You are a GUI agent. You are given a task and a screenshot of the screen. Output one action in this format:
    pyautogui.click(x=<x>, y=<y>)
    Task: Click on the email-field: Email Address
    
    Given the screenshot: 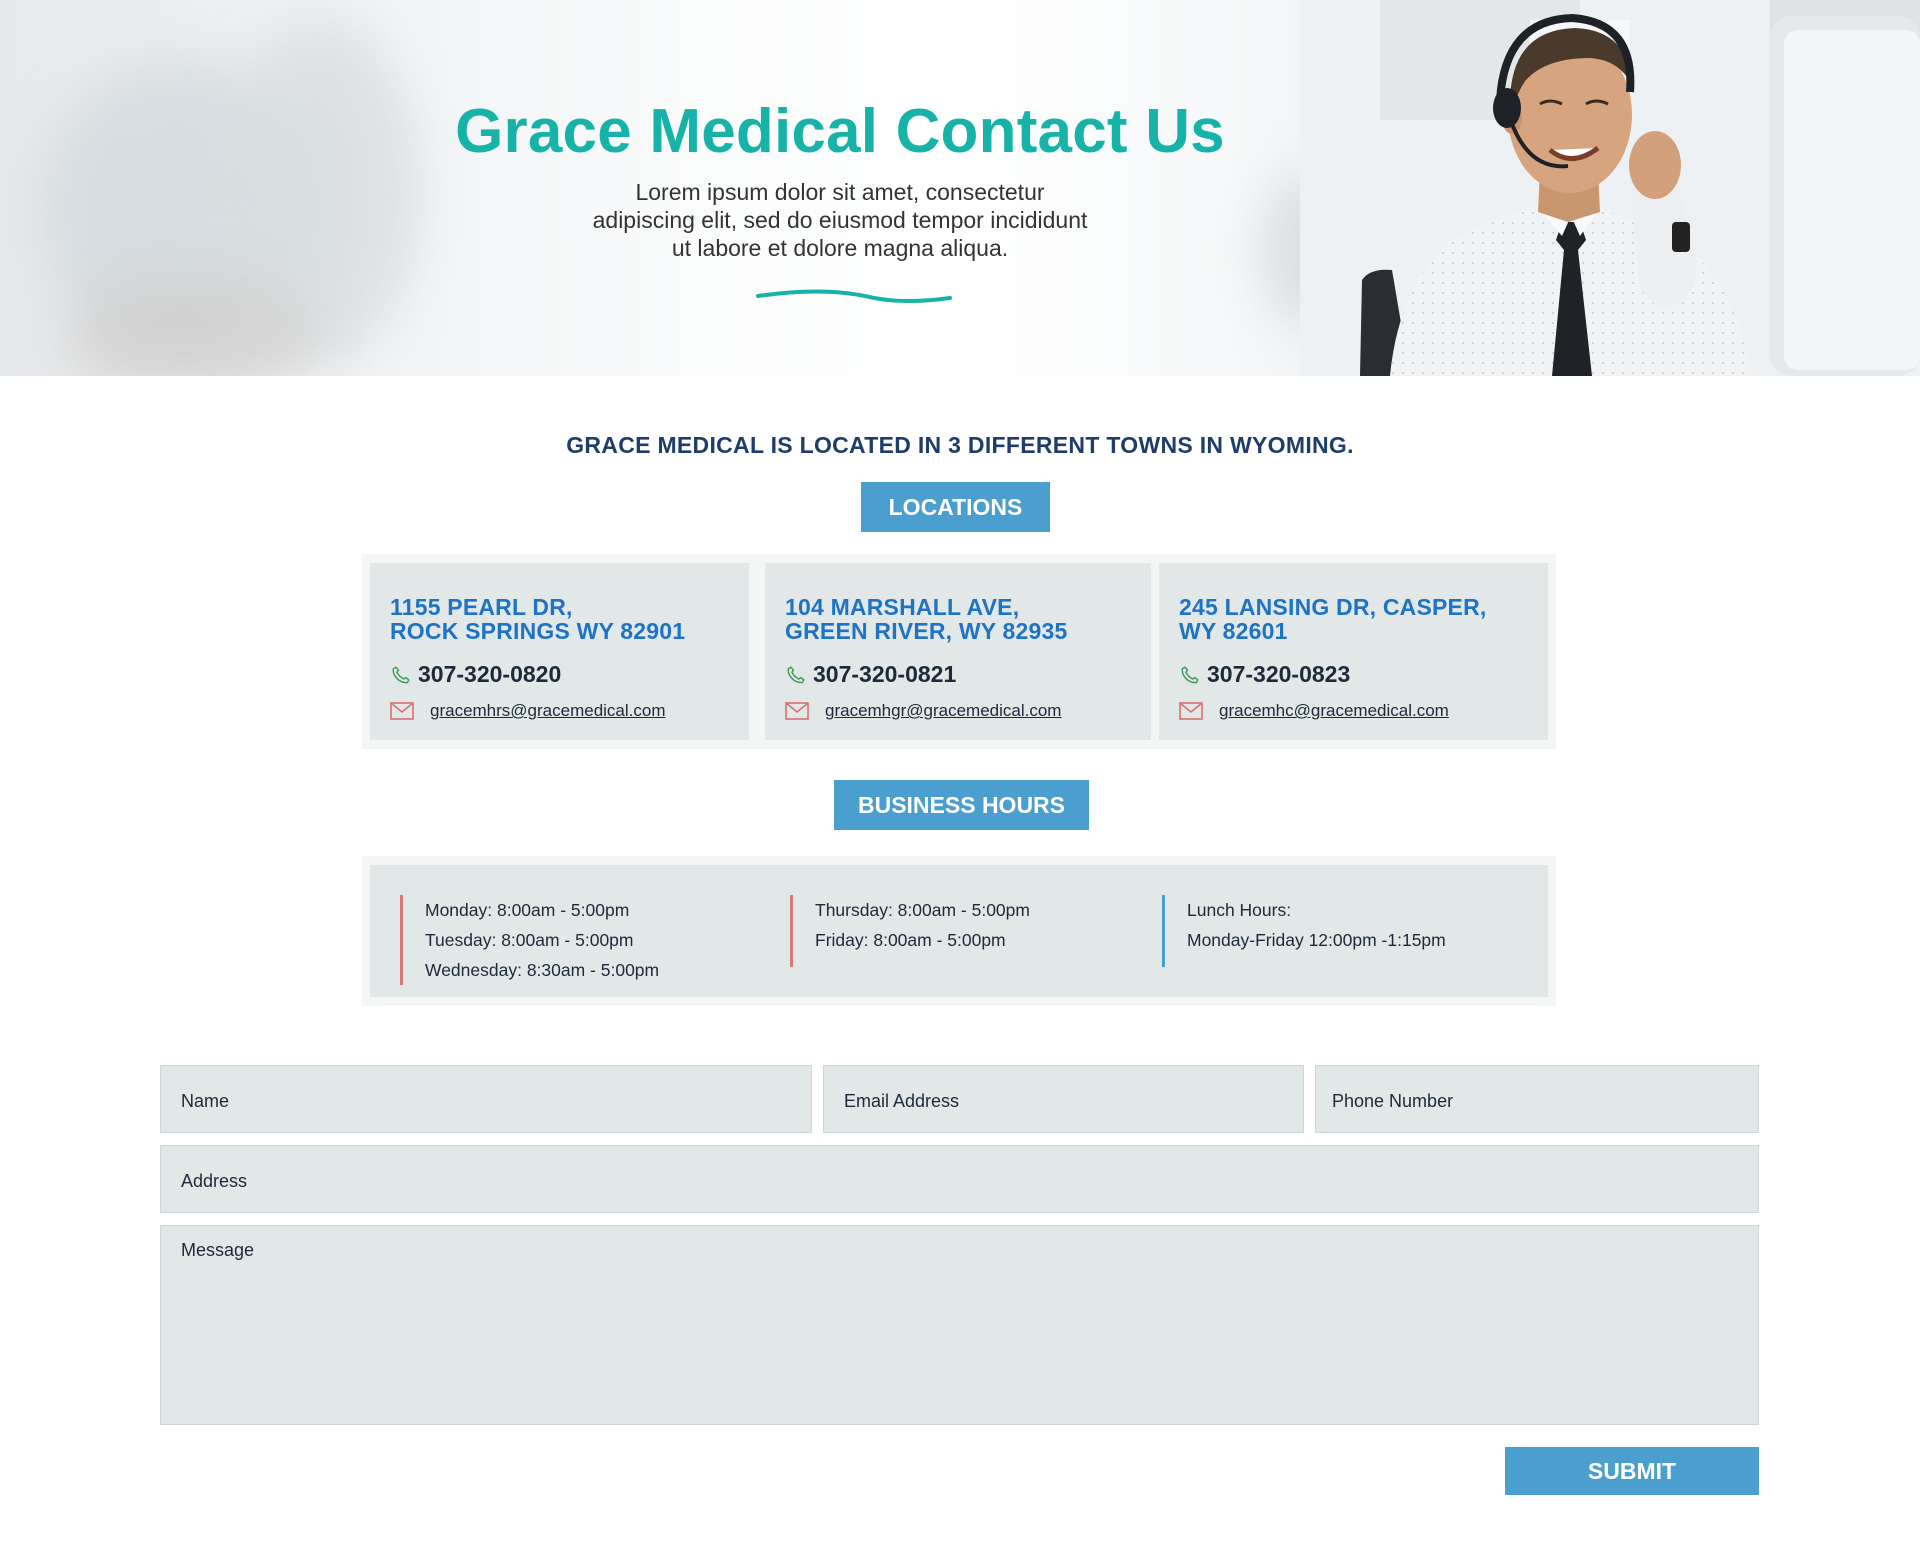 What is the action you would take?
    pyautogui.click(x=1063, y=1099)
    